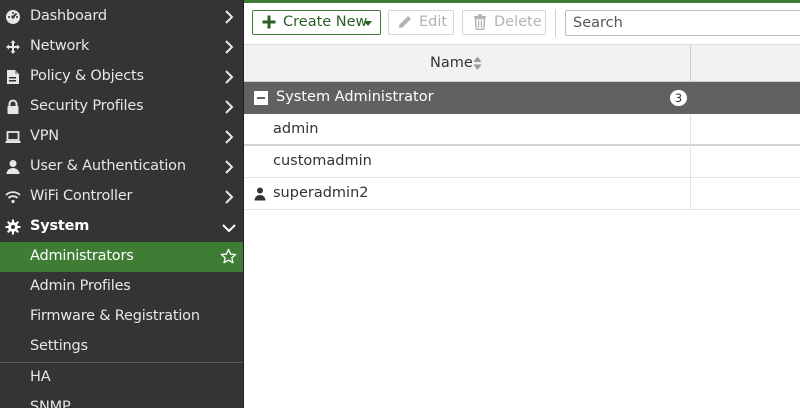 The width and height of the screenshot is (800, 408). What do you see at coordinates (121, 347) in the screenshot?
I see `sidebar-item-settings: Settings` at bounding box center [121, 347].